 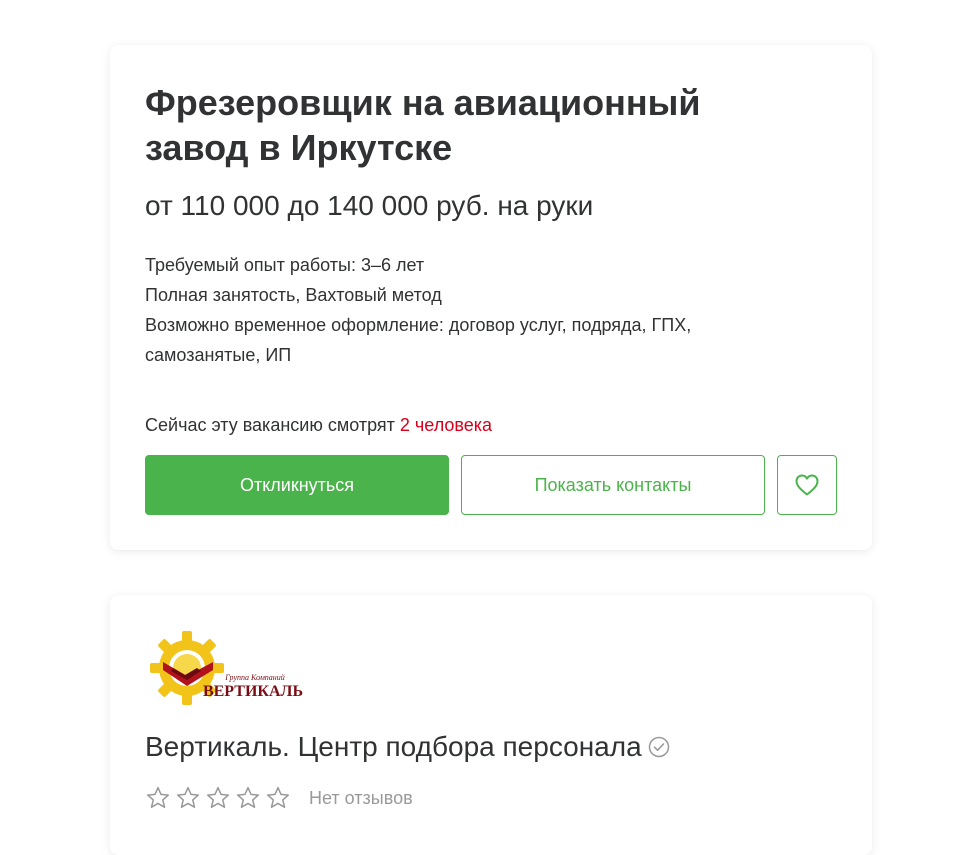 I want to click on rating-stars, so click(x=218, y=798).